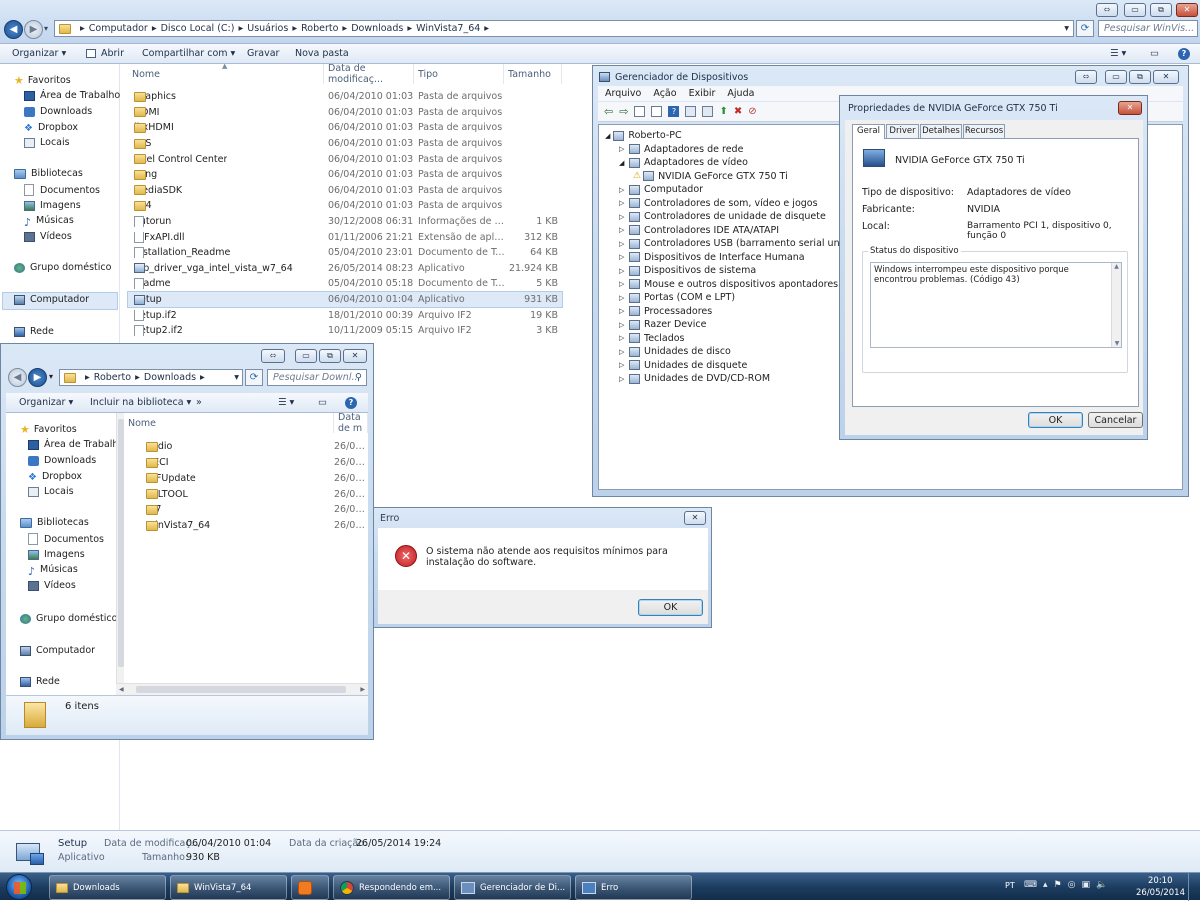 This screenshot has height=901, width=1200. I want to click on file-row: IIPS06/04/2010 01:03Pasta de arquivos, so click(345, 144).